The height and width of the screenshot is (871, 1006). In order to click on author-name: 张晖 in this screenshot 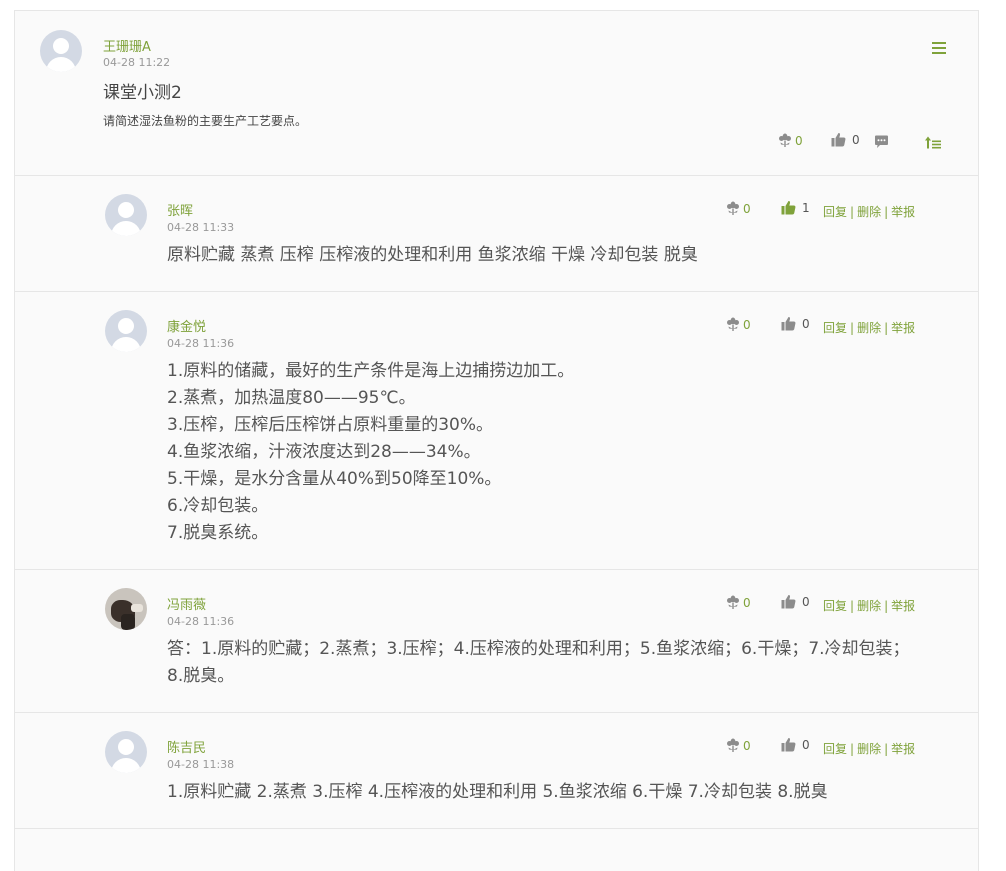, I will do `click(180, 209)`.